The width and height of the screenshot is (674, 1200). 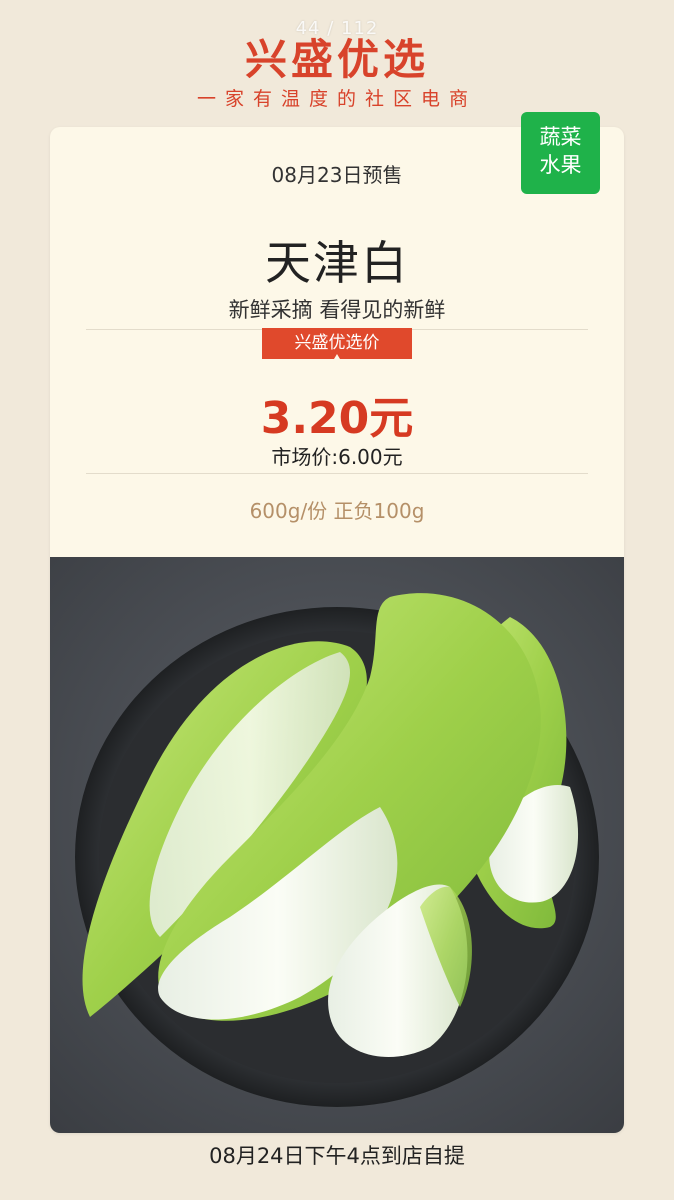 I want to click on product-tagline: 新鲜采摘 看得见的新鲜, so click(x=337, y=310).